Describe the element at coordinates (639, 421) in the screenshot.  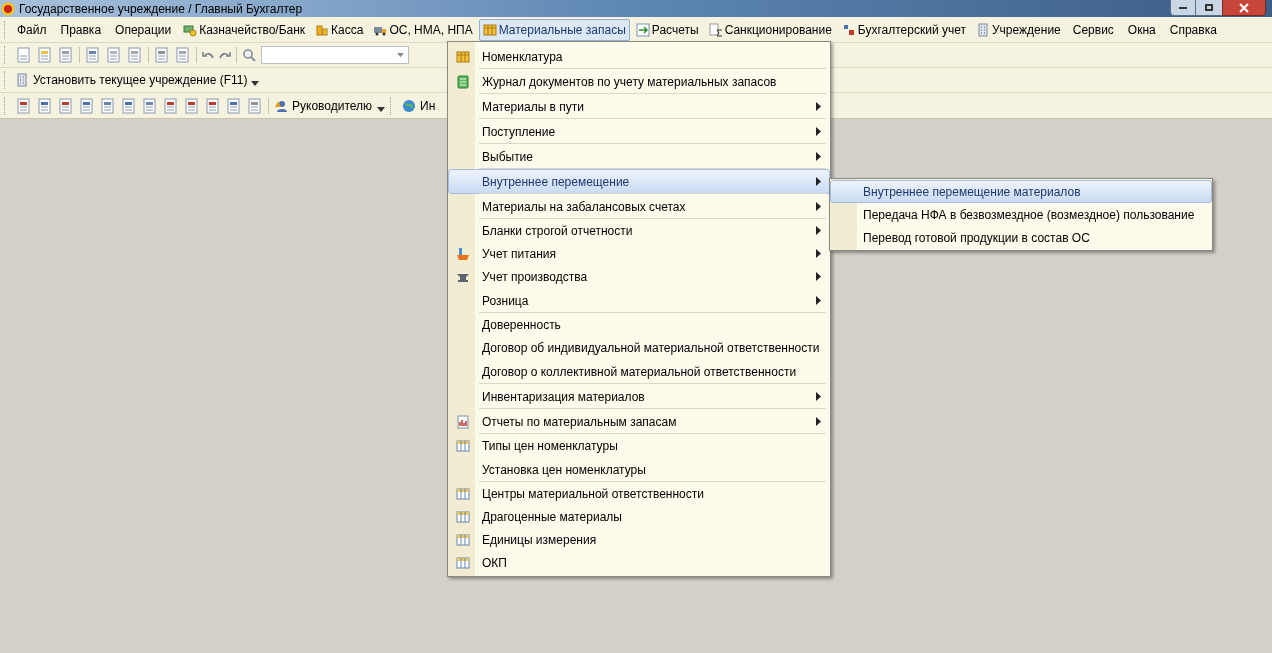
I see `menu-item: Отчеты по материальным запасам` at that location.